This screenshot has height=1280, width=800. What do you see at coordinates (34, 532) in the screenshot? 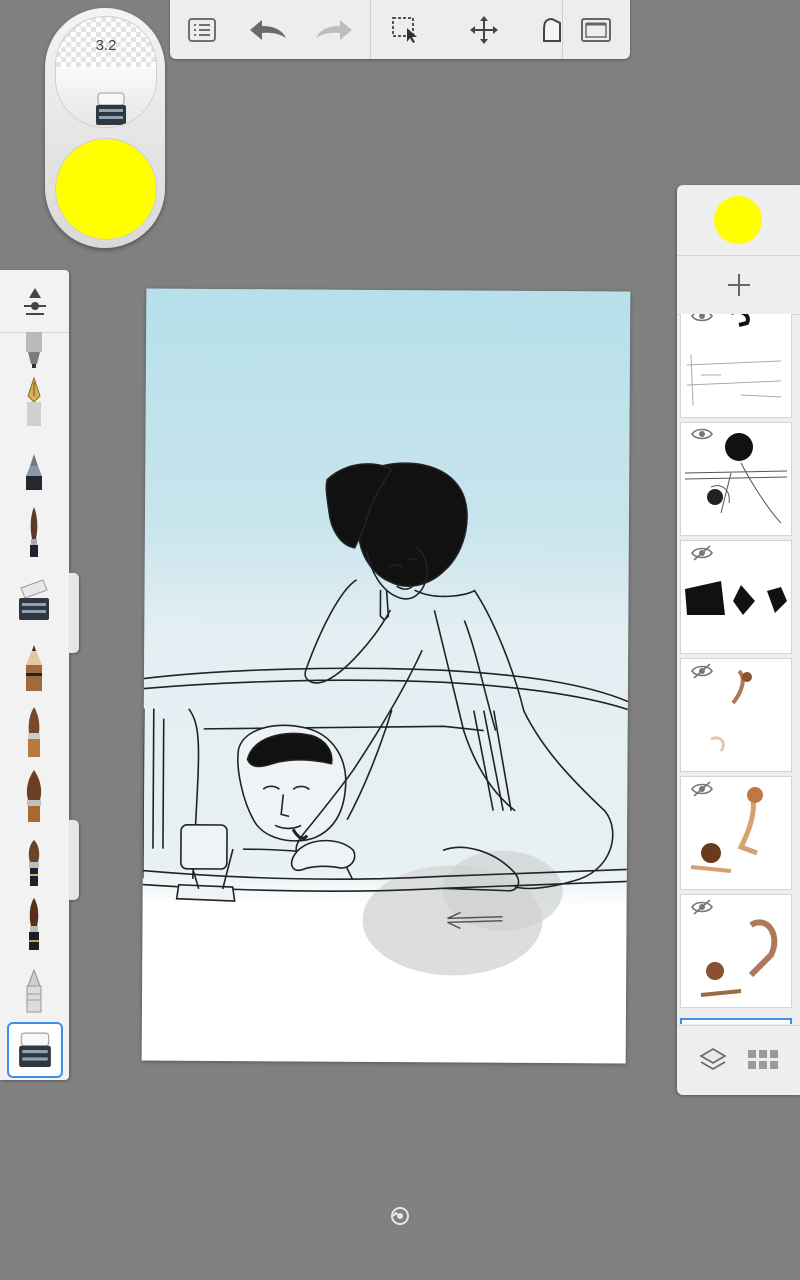
I see `fine-brush-icon` at bounding box center [34, 532].